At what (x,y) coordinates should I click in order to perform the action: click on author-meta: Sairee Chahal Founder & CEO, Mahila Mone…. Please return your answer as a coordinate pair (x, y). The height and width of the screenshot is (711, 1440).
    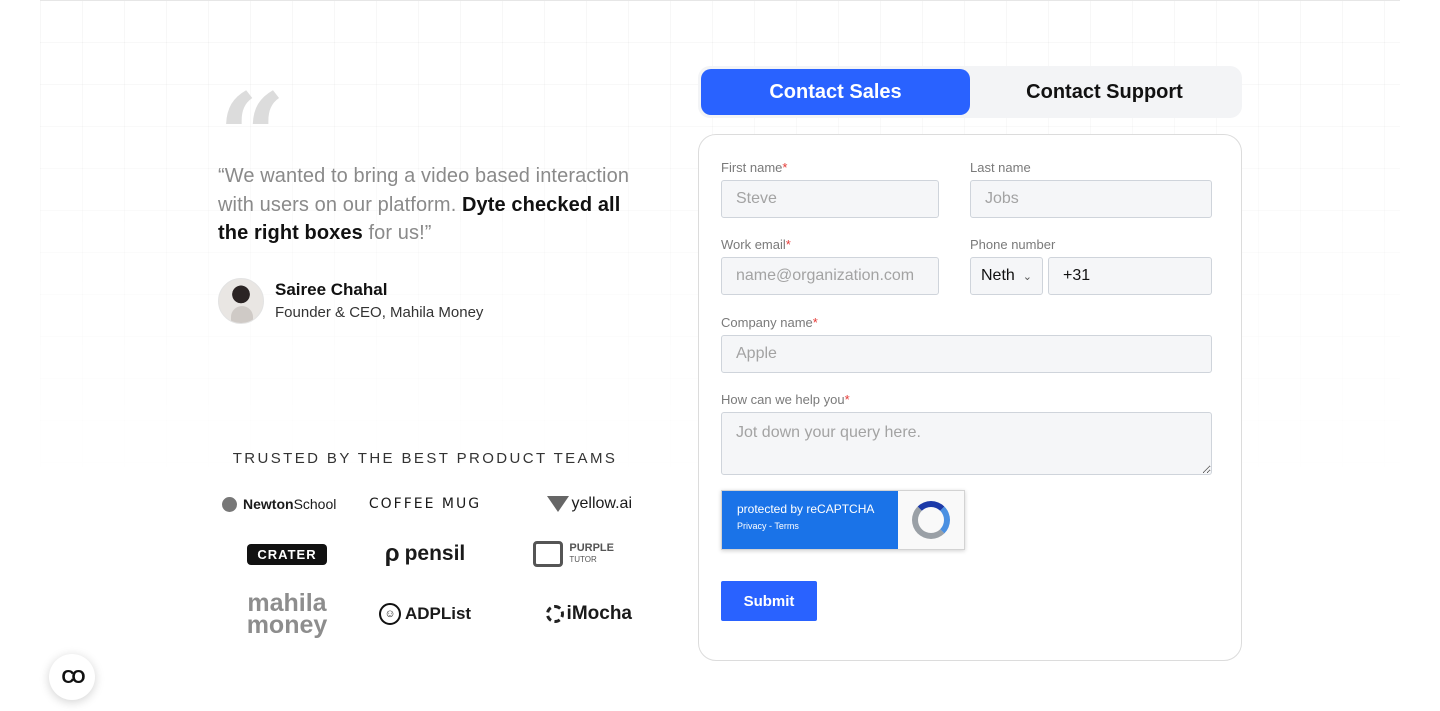
    Looking at the image, I should click on (379, 301).